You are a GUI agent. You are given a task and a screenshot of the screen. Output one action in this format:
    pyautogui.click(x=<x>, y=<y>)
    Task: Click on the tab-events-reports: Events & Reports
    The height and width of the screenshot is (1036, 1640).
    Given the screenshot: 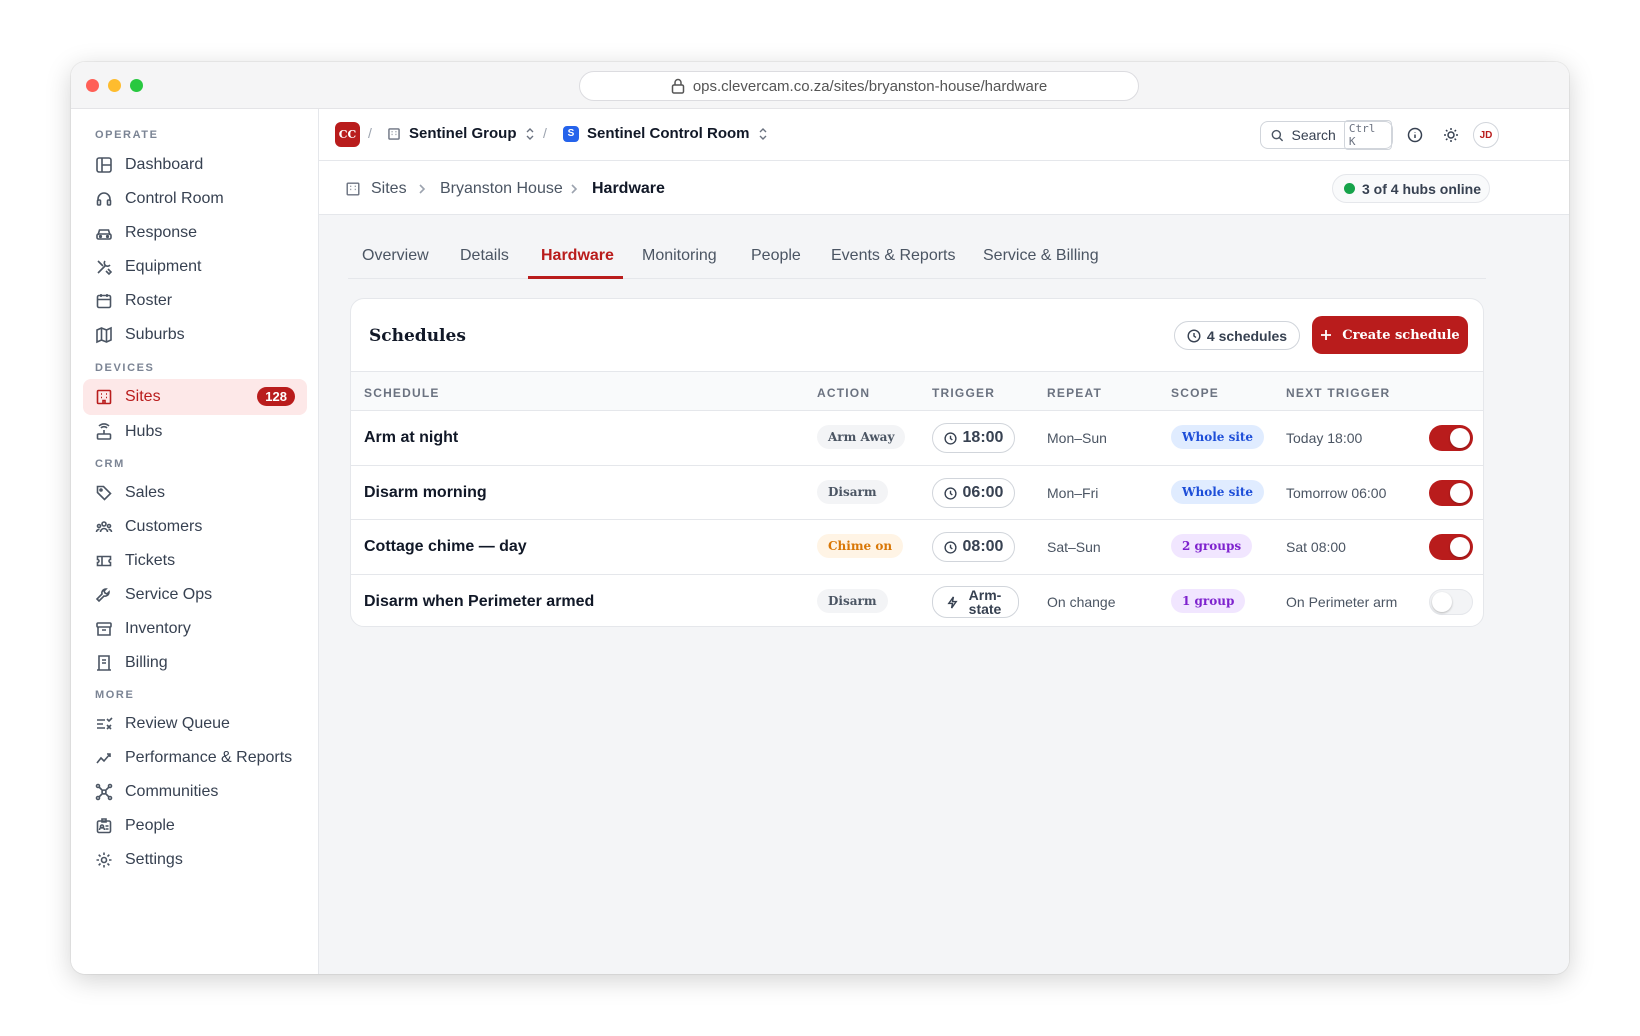 What is the action you would take?
    pyautogui.click(x=893, y=256)
    